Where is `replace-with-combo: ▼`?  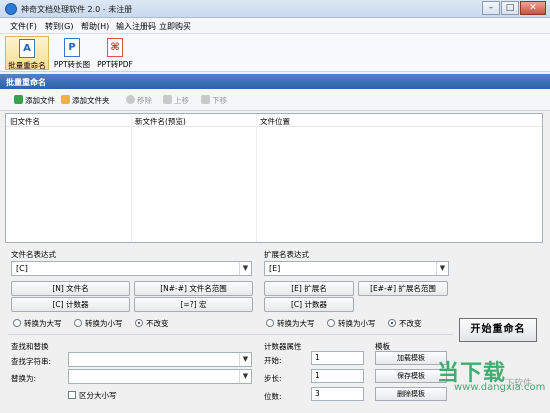 replace-with-combo: ▼ is located at coordinates (160, 376).